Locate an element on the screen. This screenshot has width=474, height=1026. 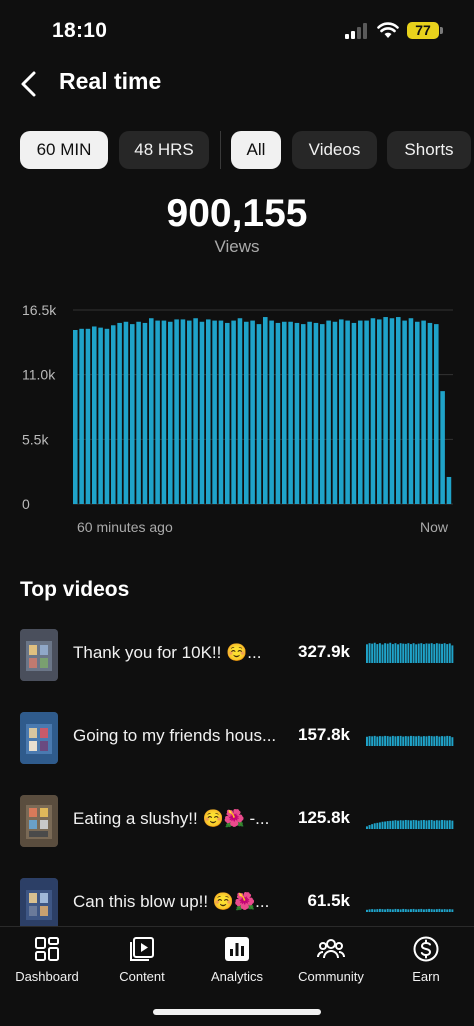
total-views: 900,155 is located at coordinates (237, 213).